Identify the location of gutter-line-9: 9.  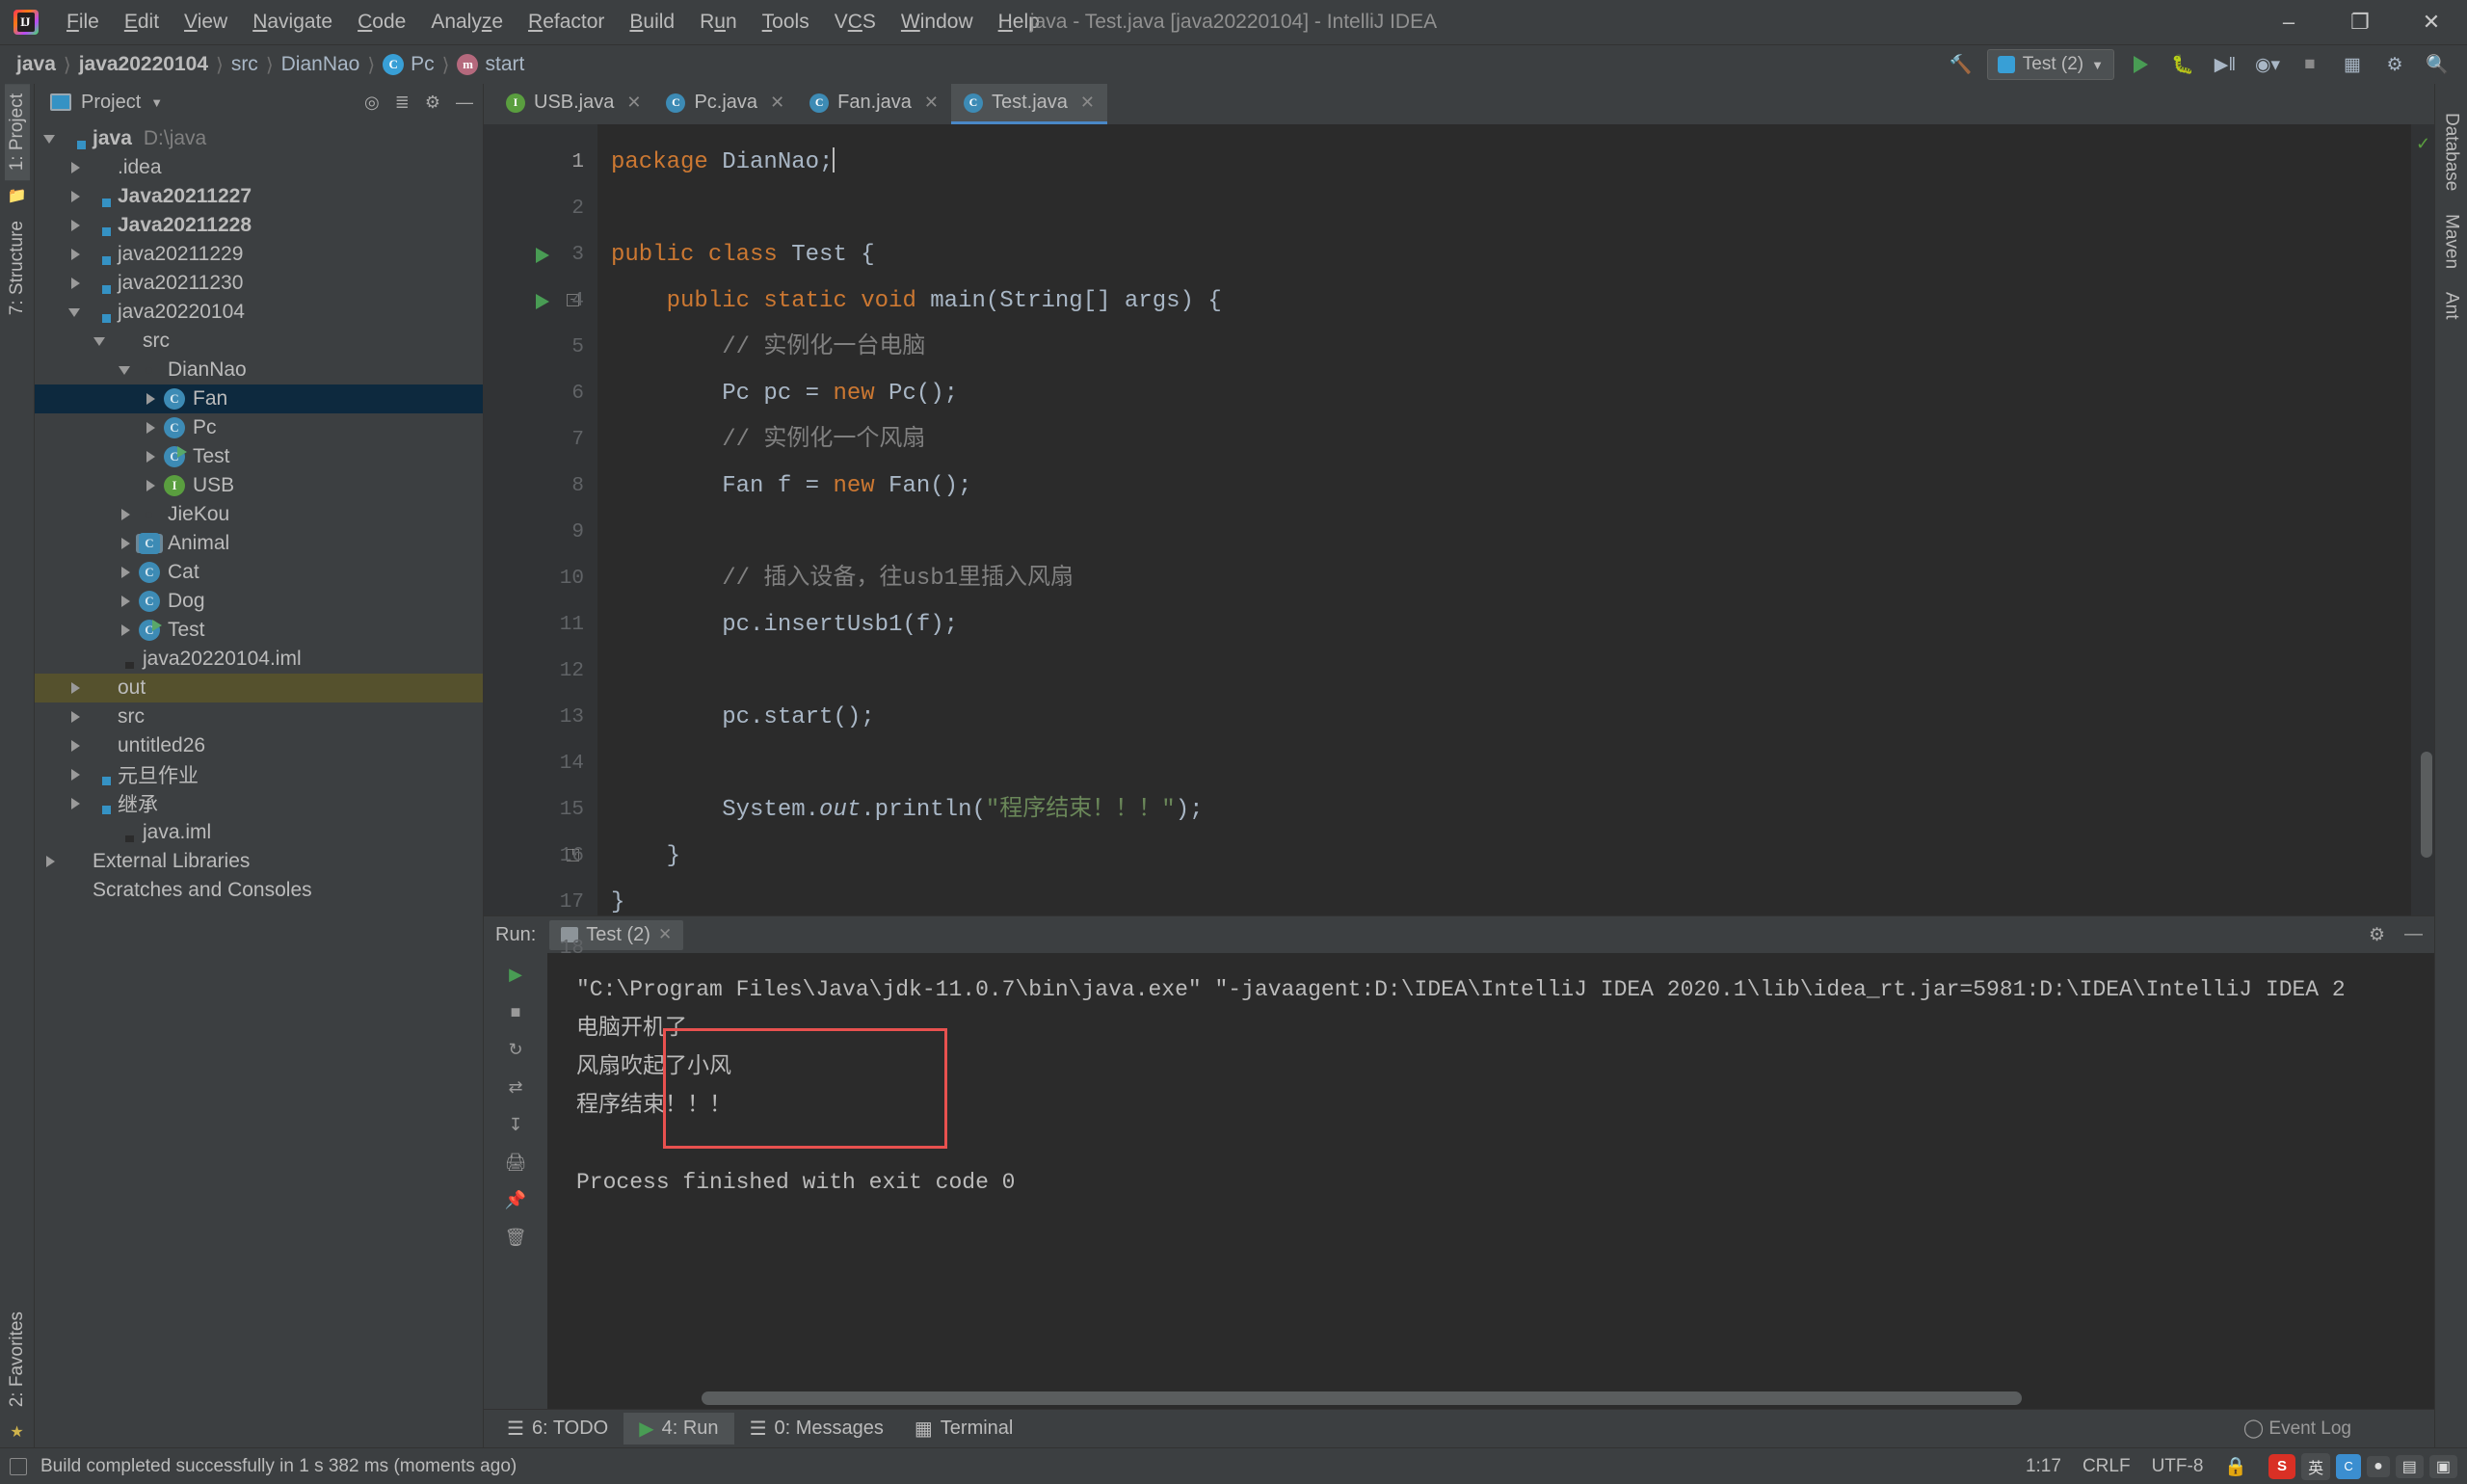
(540, 533).